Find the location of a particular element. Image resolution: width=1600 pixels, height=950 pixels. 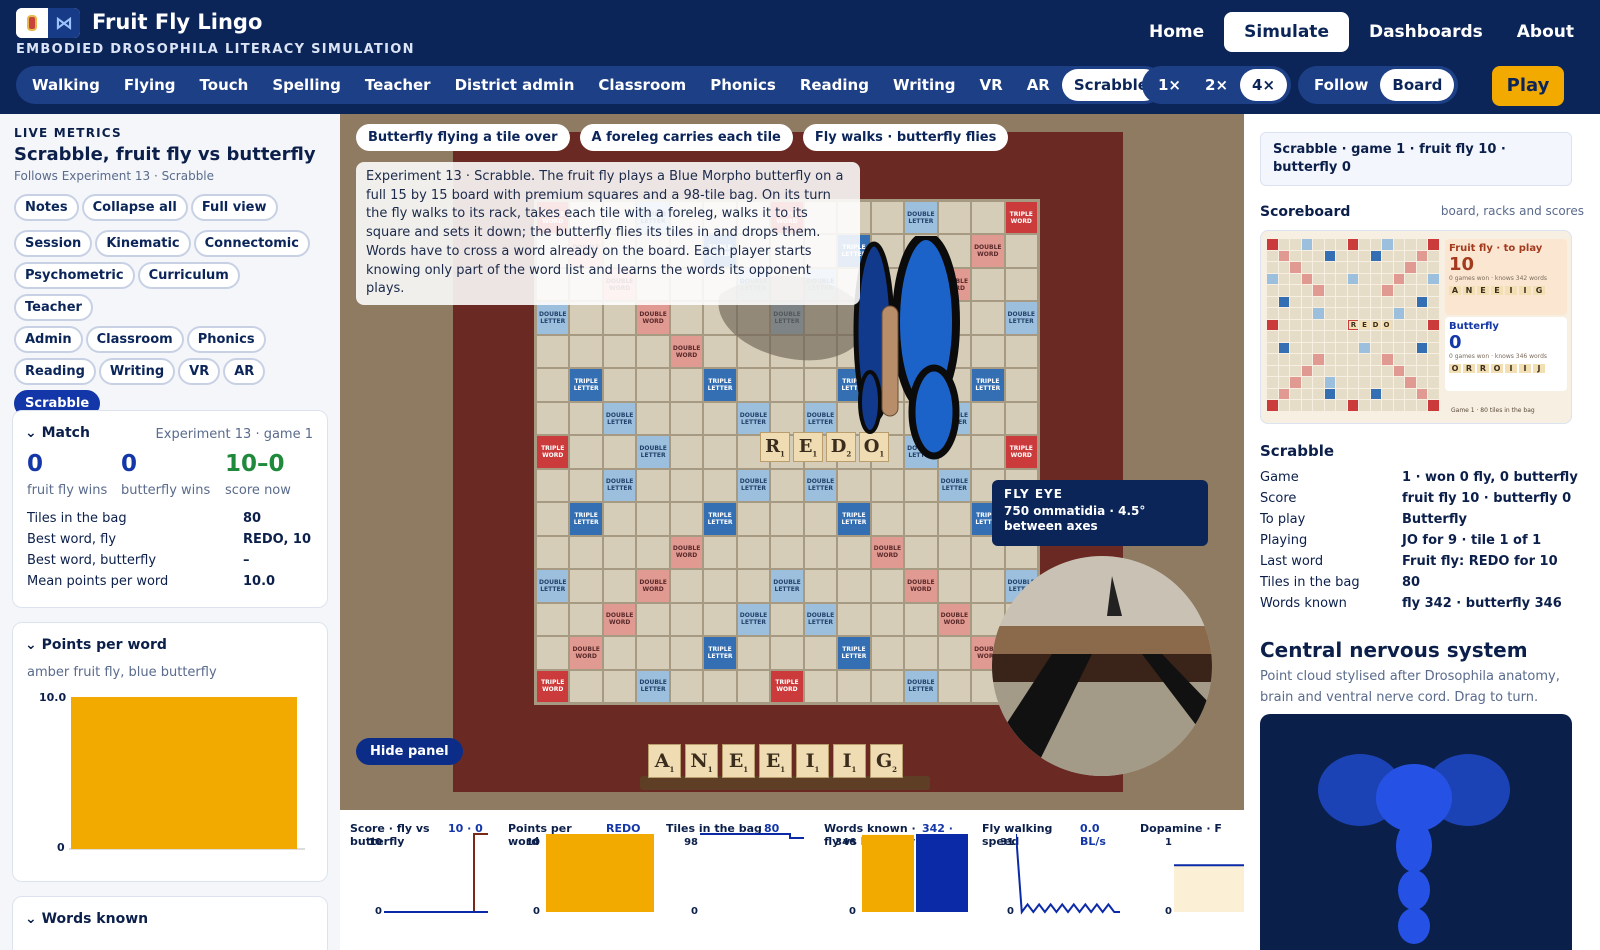

panel-chip-connectomic: Connectomic is located at coordinates (251, 243).